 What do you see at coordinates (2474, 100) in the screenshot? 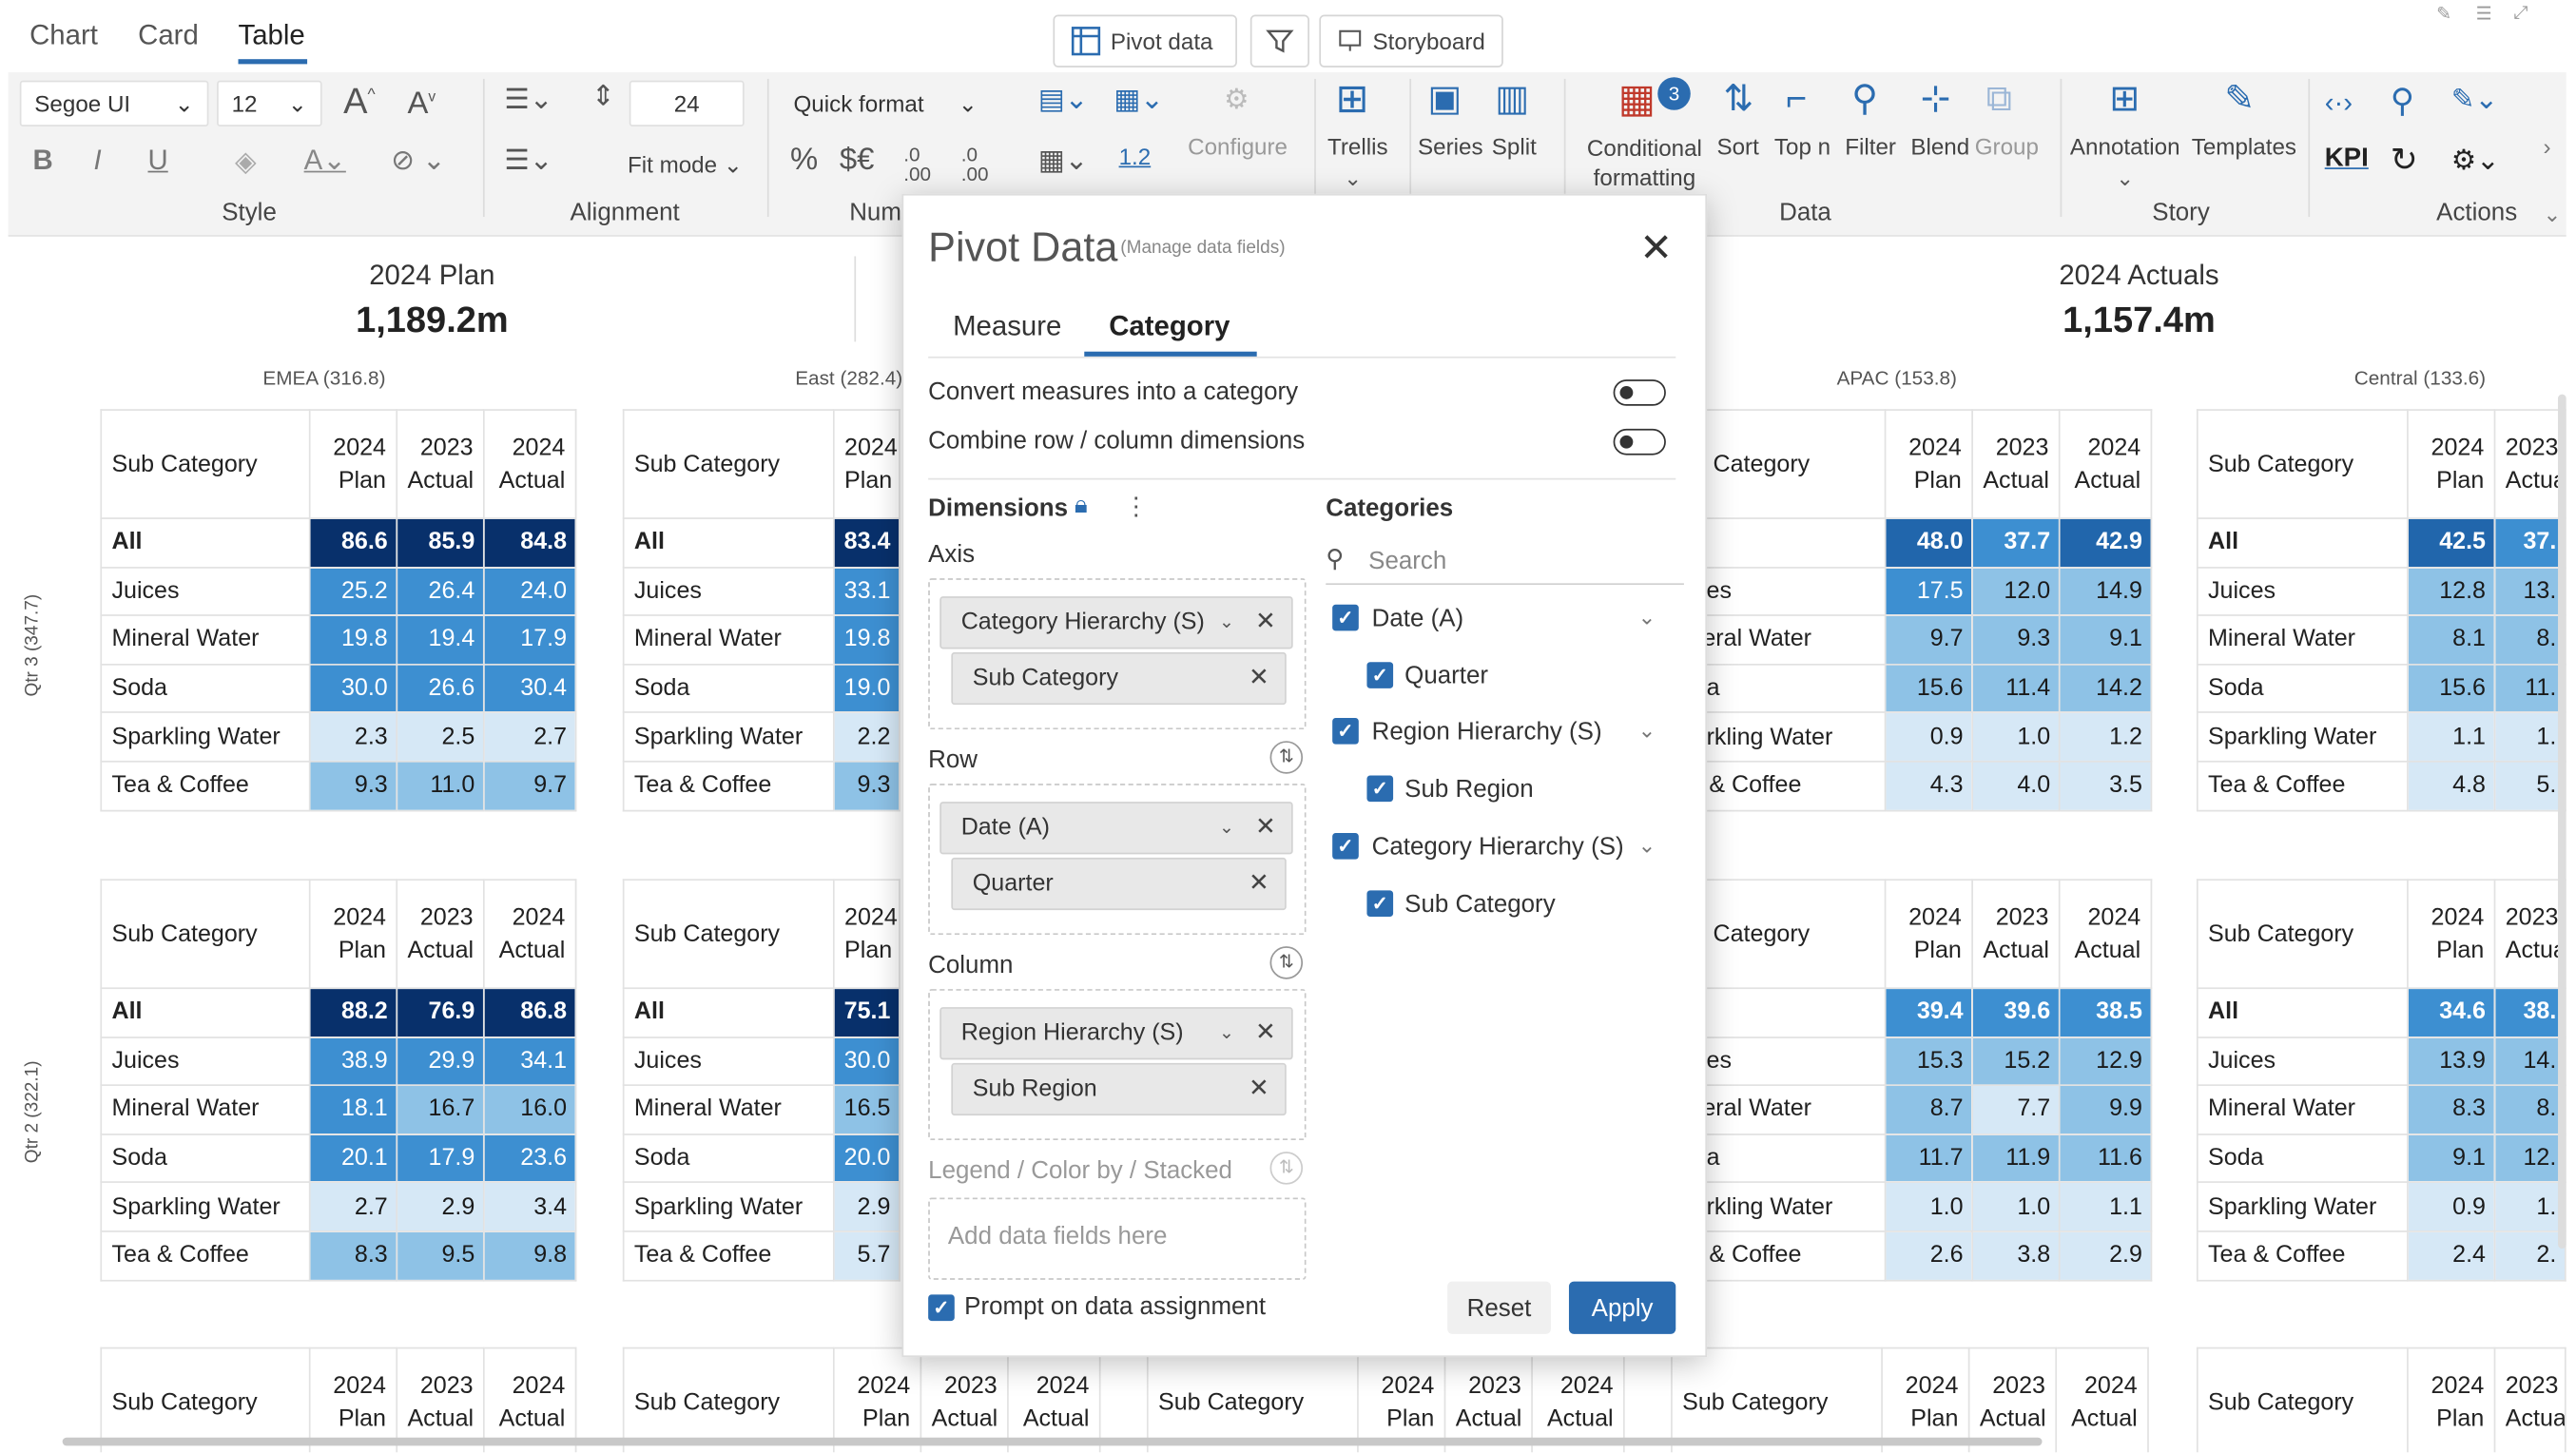
I see `brush-icon: ✎⌄` at bounding box center [2474, 100].